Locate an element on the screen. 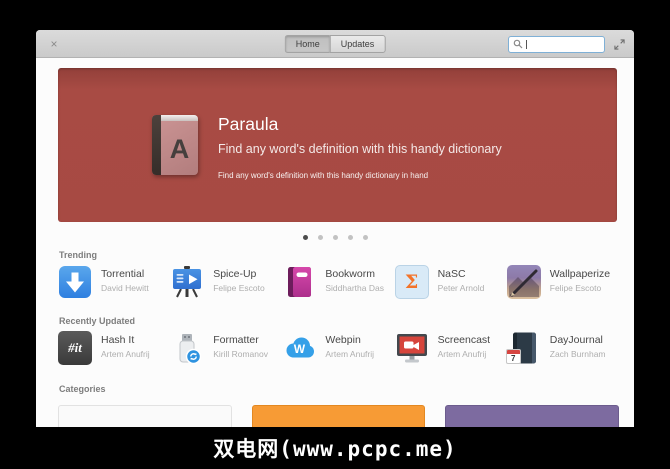  section-title-categories: Categories is located at coordinates (82, 389).